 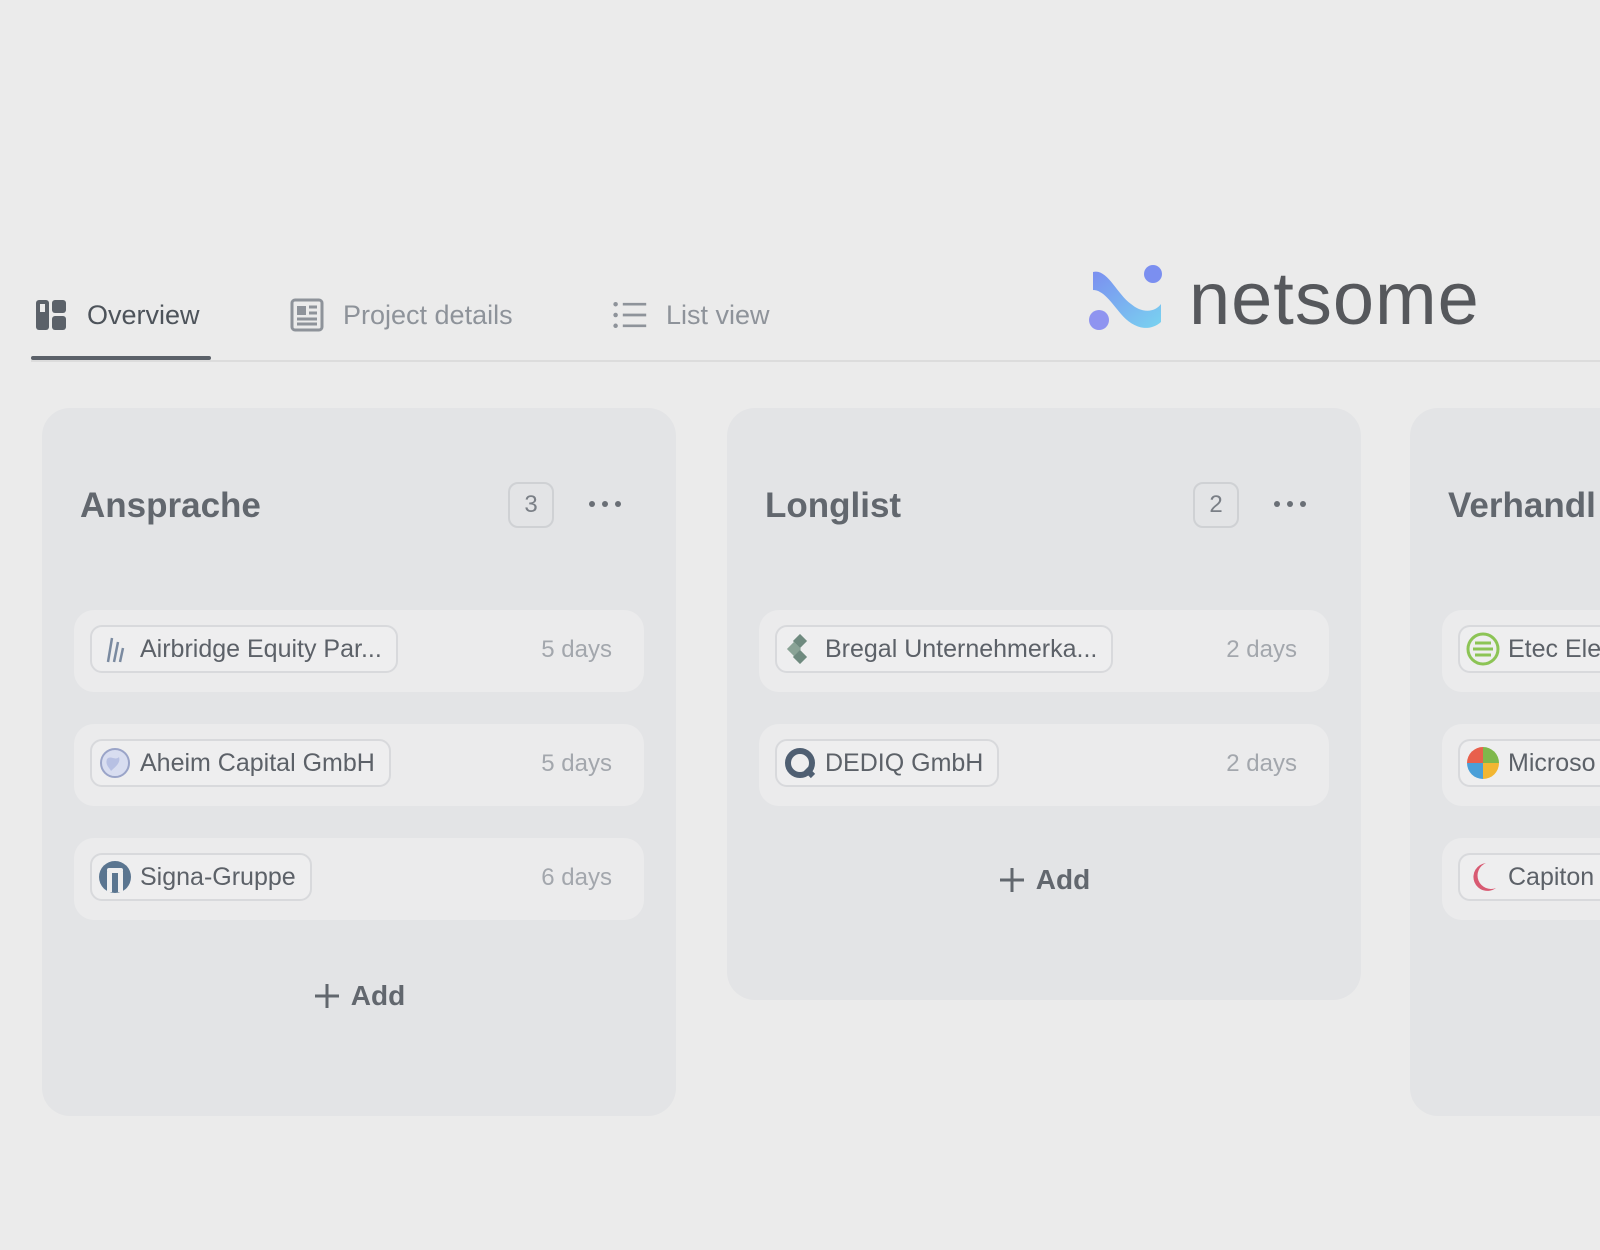 I want to click on company-name: Aheim Capital GmbH, so click(x=257, y=762).